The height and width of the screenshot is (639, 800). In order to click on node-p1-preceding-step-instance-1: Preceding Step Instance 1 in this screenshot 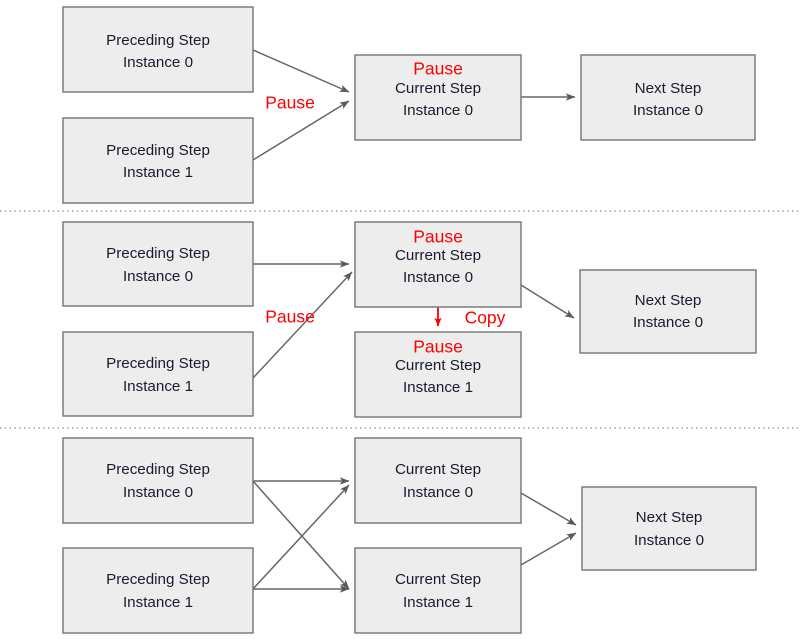, I will do `click(158, 160)`.